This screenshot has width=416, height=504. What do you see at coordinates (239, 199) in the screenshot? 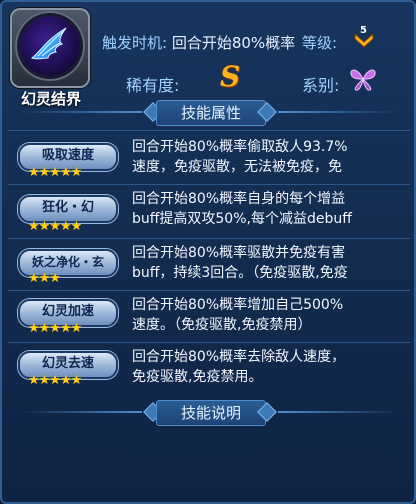
I see `description-line: 回合开始80%概率自身的每个增益` at bounding box center [239, 199].